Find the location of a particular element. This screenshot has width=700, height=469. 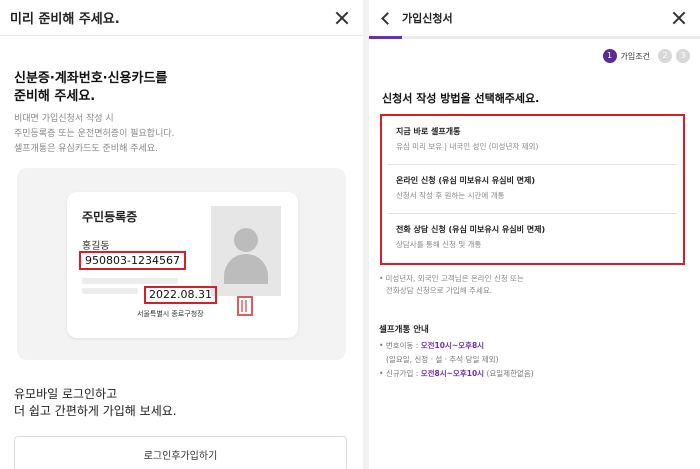

option-sub: 유심 미리 보유 | 내국인 성인 (미성년자 제외) is located at coordinates (467, 146).